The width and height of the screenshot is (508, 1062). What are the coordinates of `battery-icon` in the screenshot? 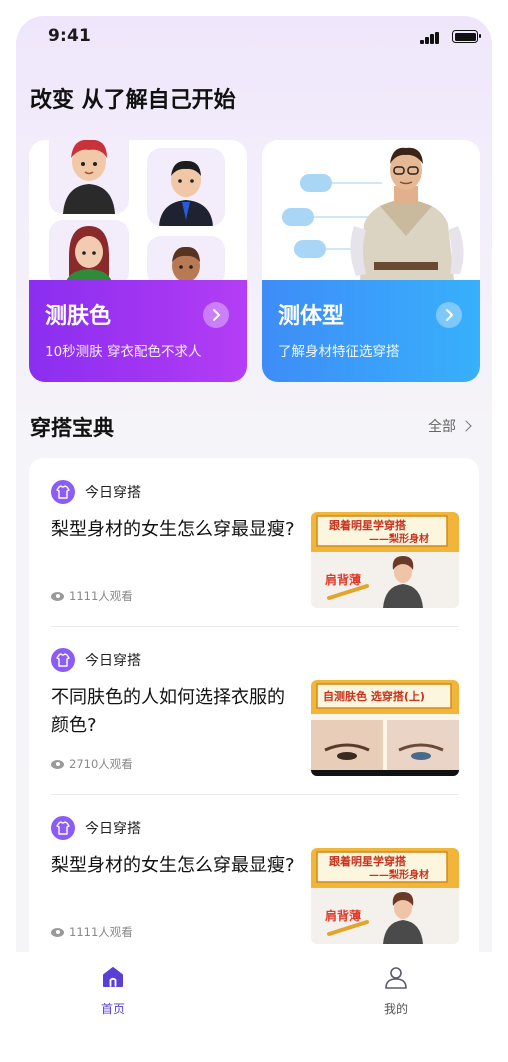 It's located at (466, 36).